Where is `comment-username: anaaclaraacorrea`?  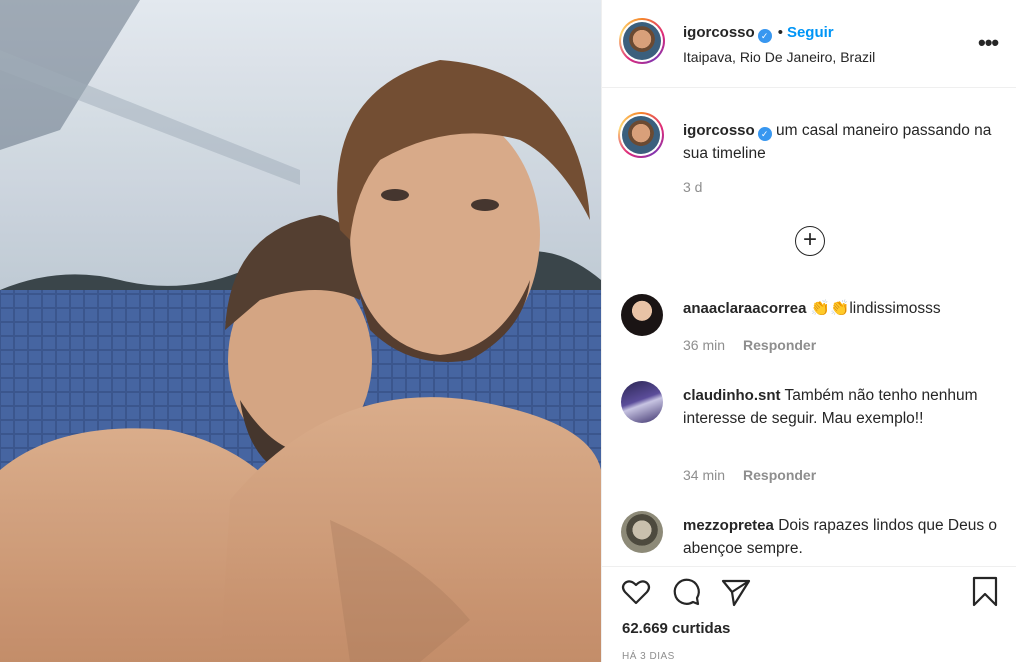 comment-username: anaaclaraacorrea is located at coordinates (744, 308).